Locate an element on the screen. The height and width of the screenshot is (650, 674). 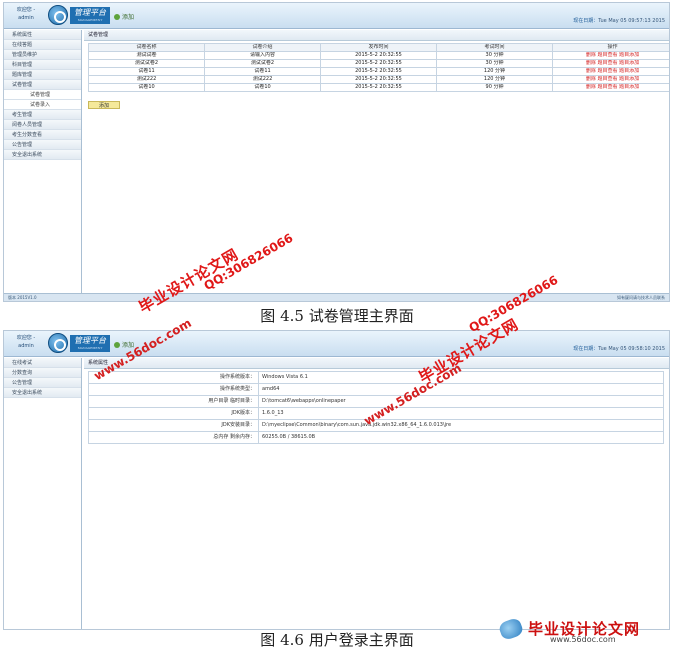
user-name: admin is located at coordinates (26, 18).